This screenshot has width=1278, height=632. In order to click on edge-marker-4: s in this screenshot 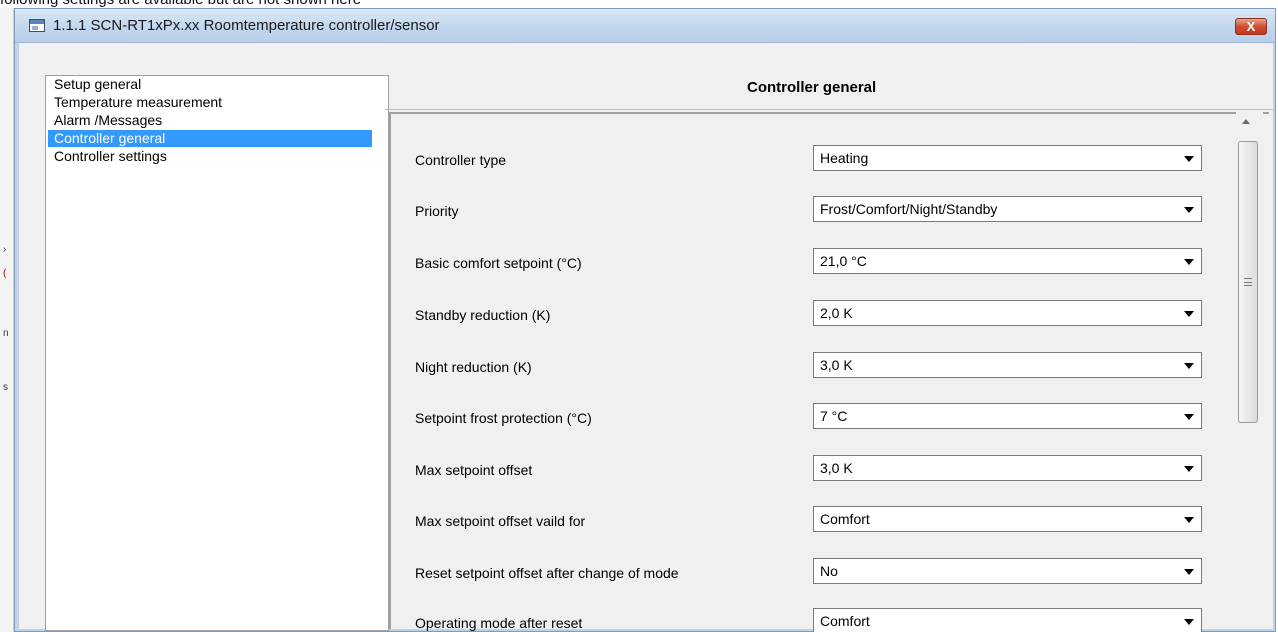, I will do `click(5, 387)`.